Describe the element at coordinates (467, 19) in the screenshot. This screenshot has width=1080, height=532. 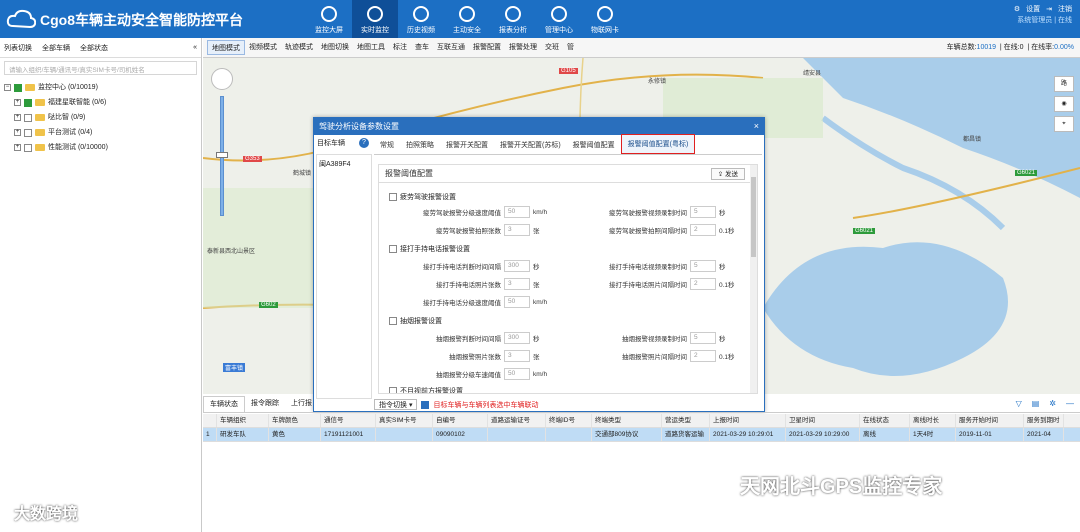
I see `nav-active-safety: 主动安全` at that location.